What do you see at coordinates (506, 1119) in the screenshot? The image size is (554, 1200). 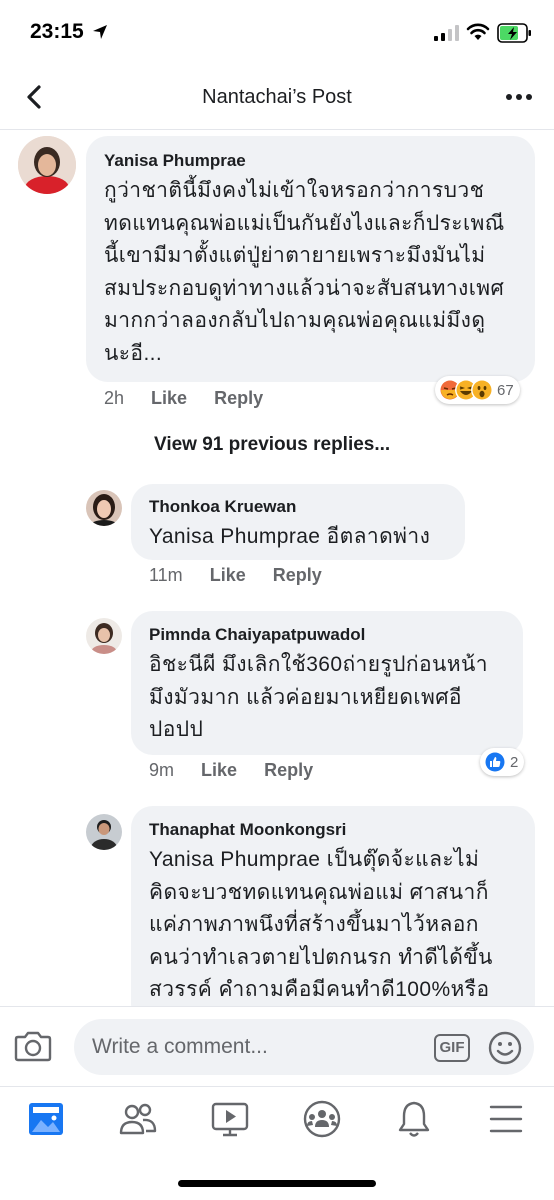 I see `menu-icon` at bounding box center [506, 1119].